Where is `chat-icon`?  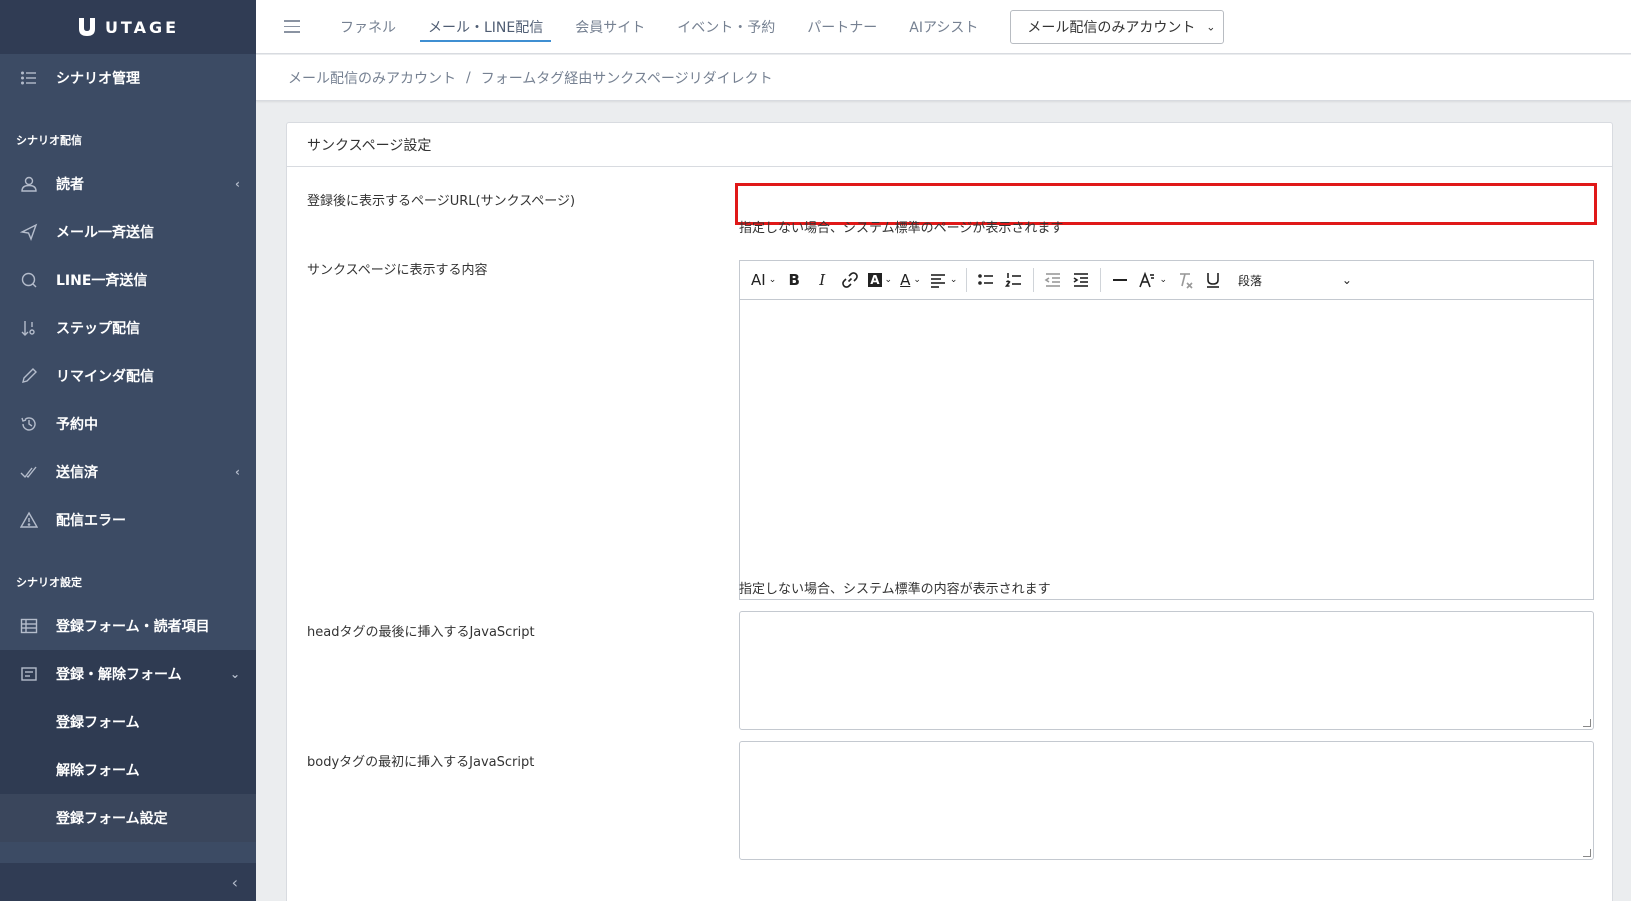 chat-icon is located at coordinates (29, 280).